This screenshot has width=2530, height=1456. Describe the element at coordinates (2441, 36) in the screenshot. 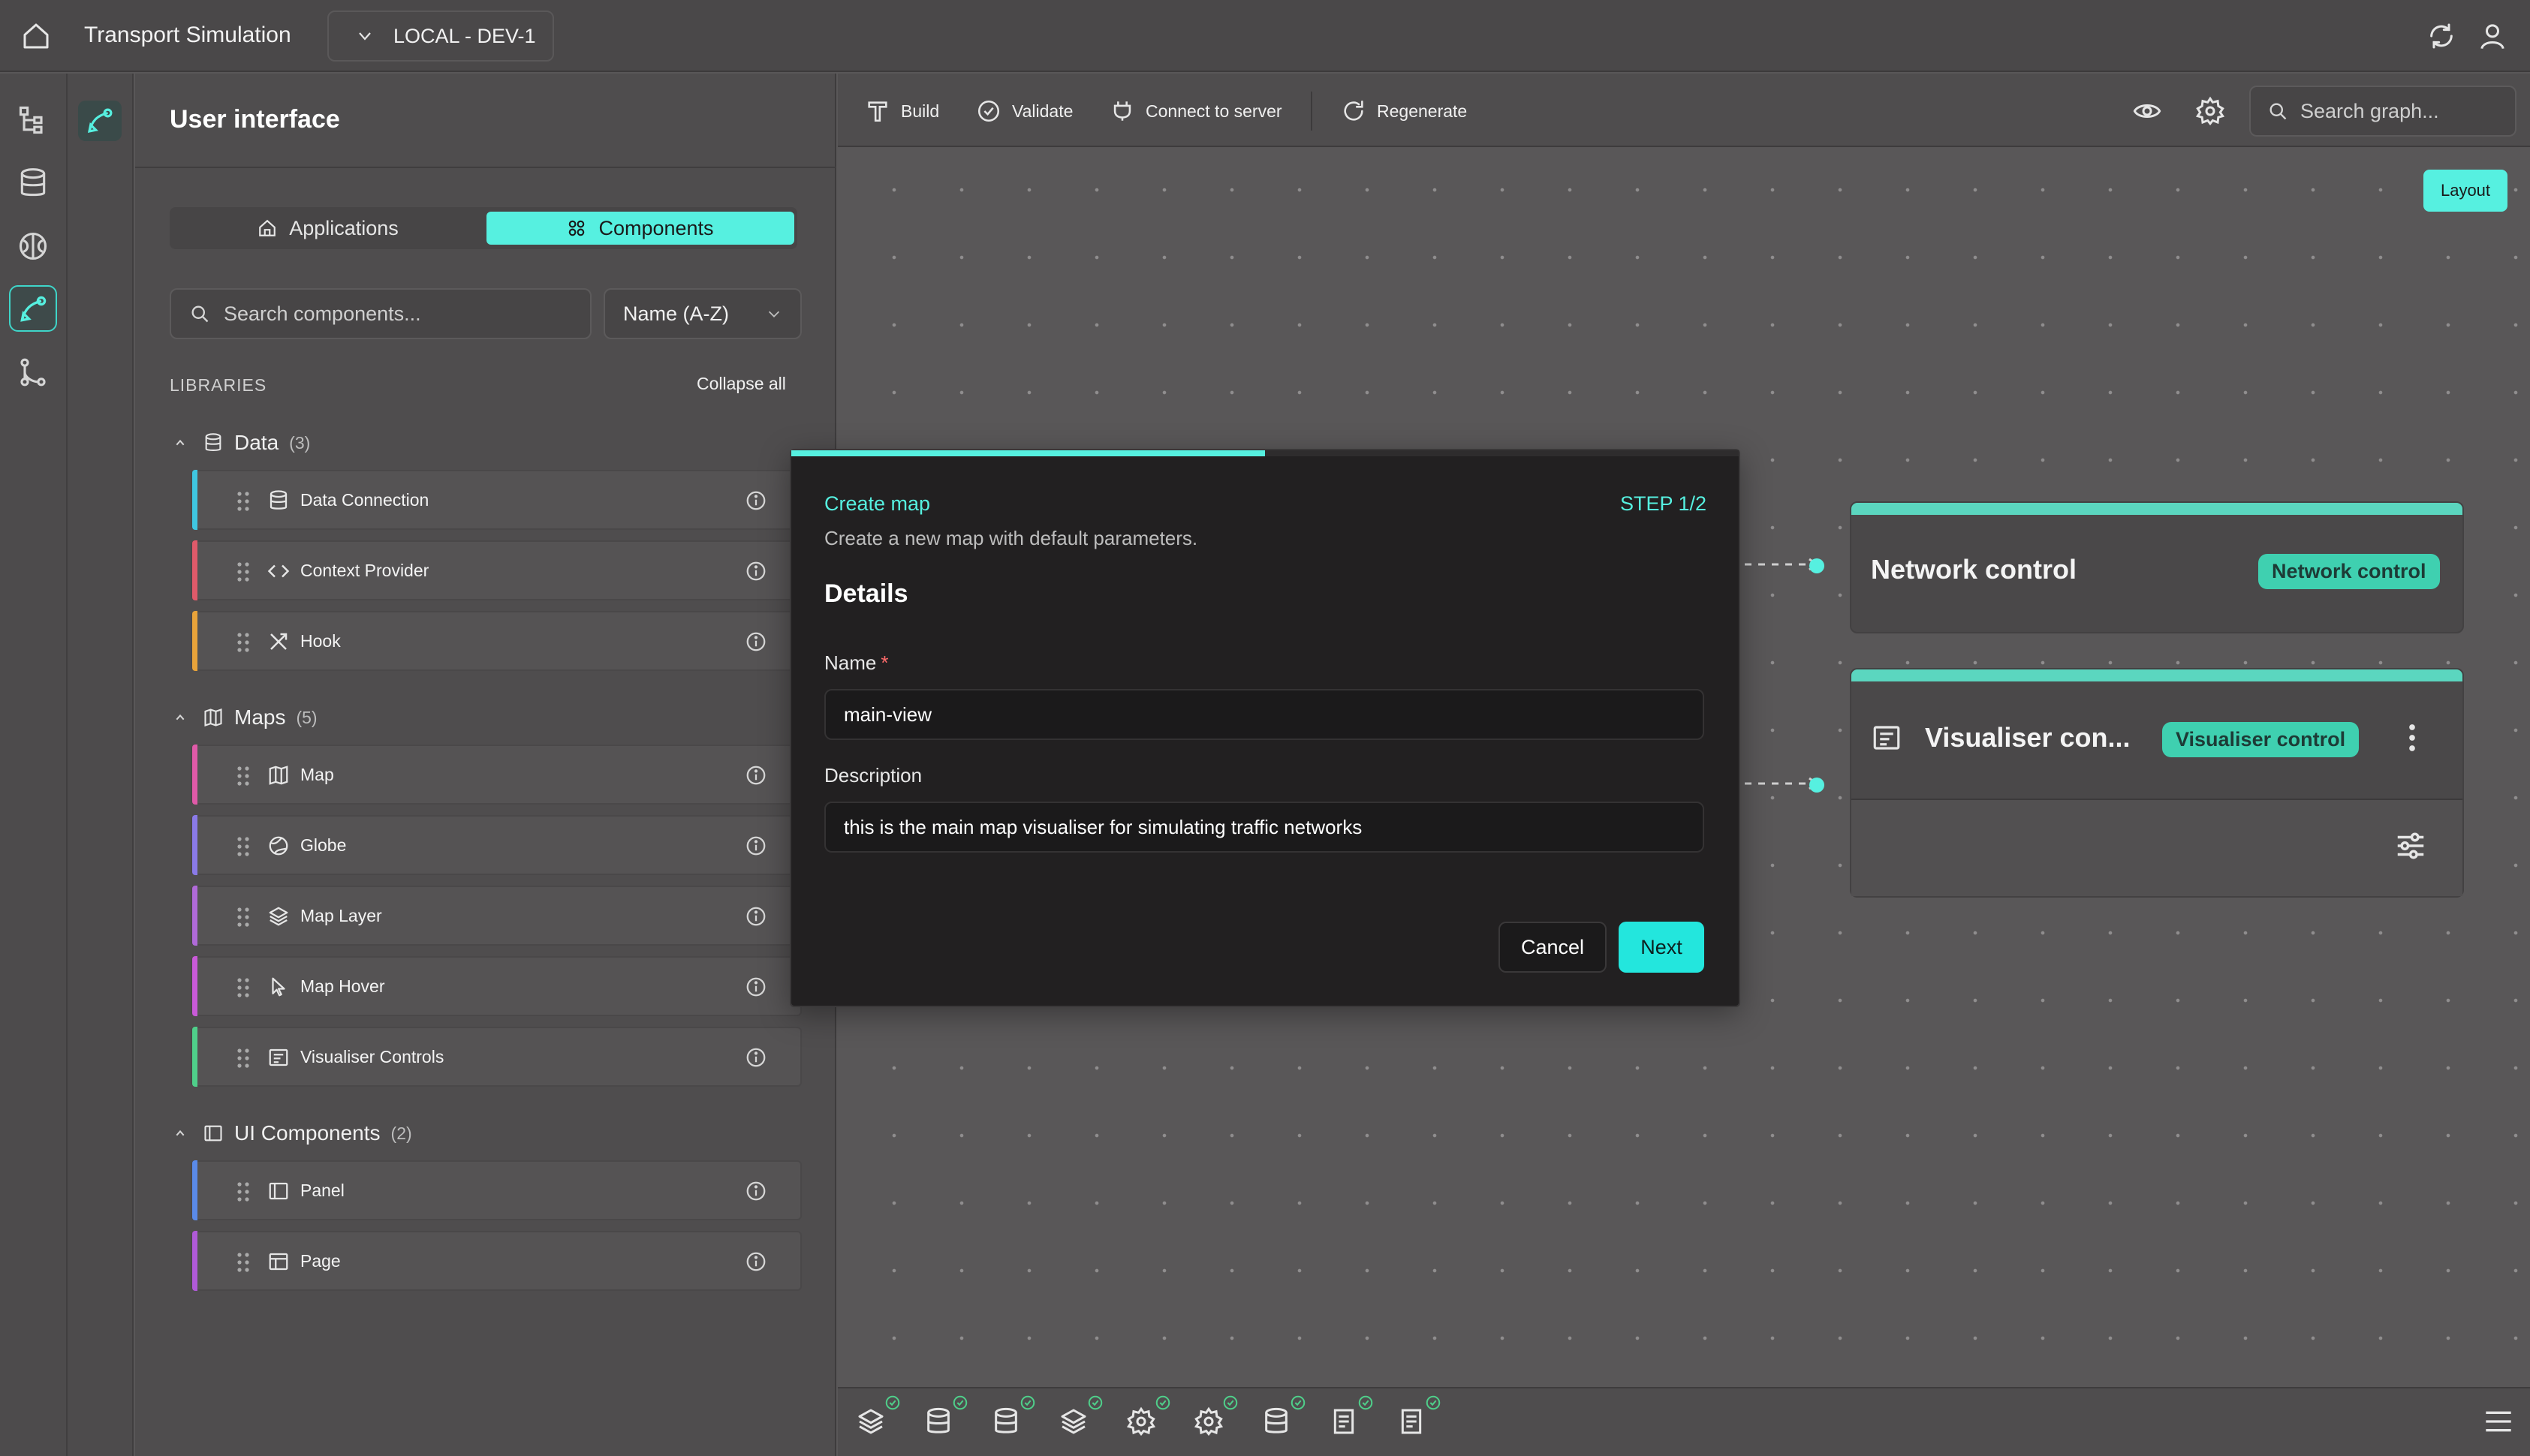

I see `sync-icon` at that location.